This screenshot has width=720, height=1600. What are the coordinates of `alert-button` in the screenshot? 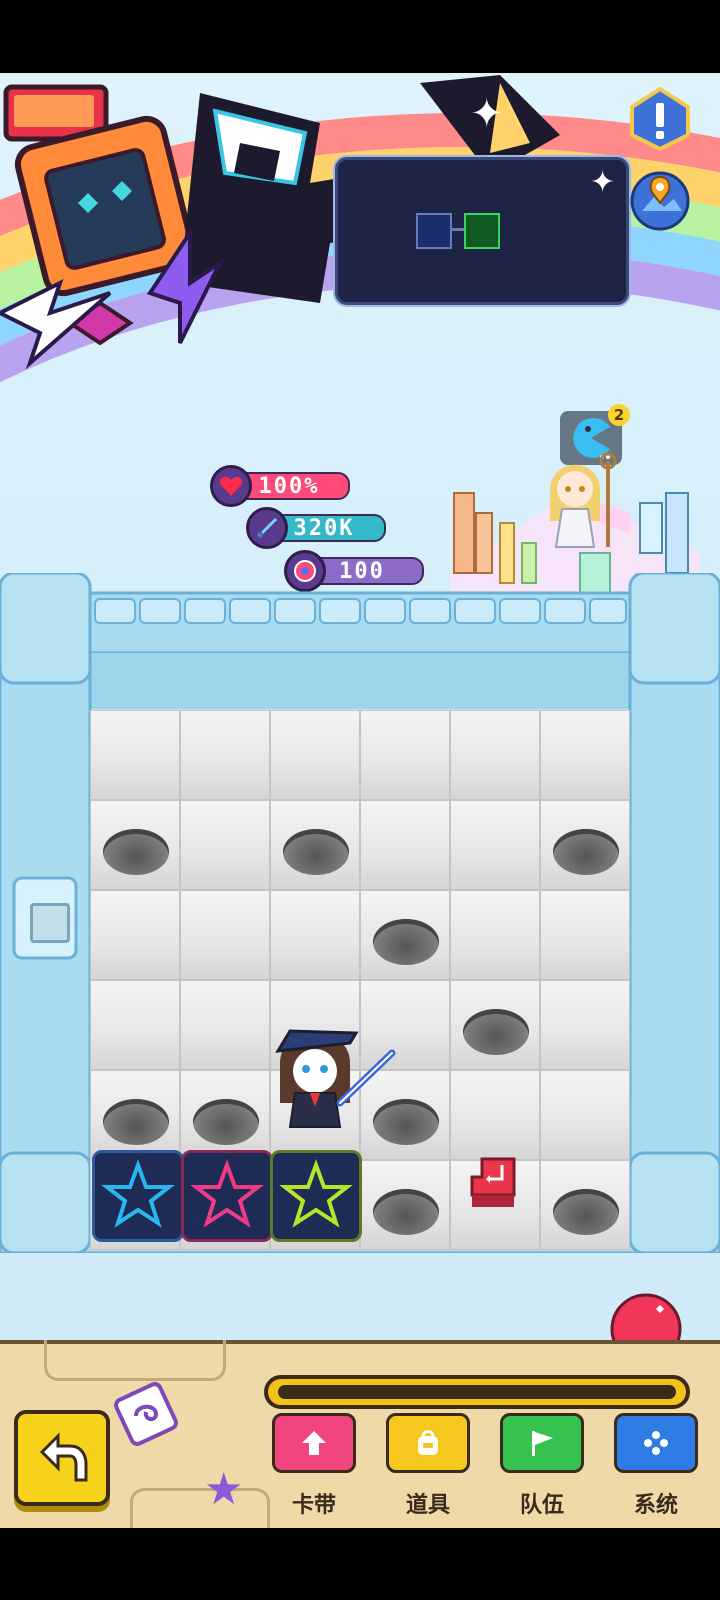 It's located at (660, 119).